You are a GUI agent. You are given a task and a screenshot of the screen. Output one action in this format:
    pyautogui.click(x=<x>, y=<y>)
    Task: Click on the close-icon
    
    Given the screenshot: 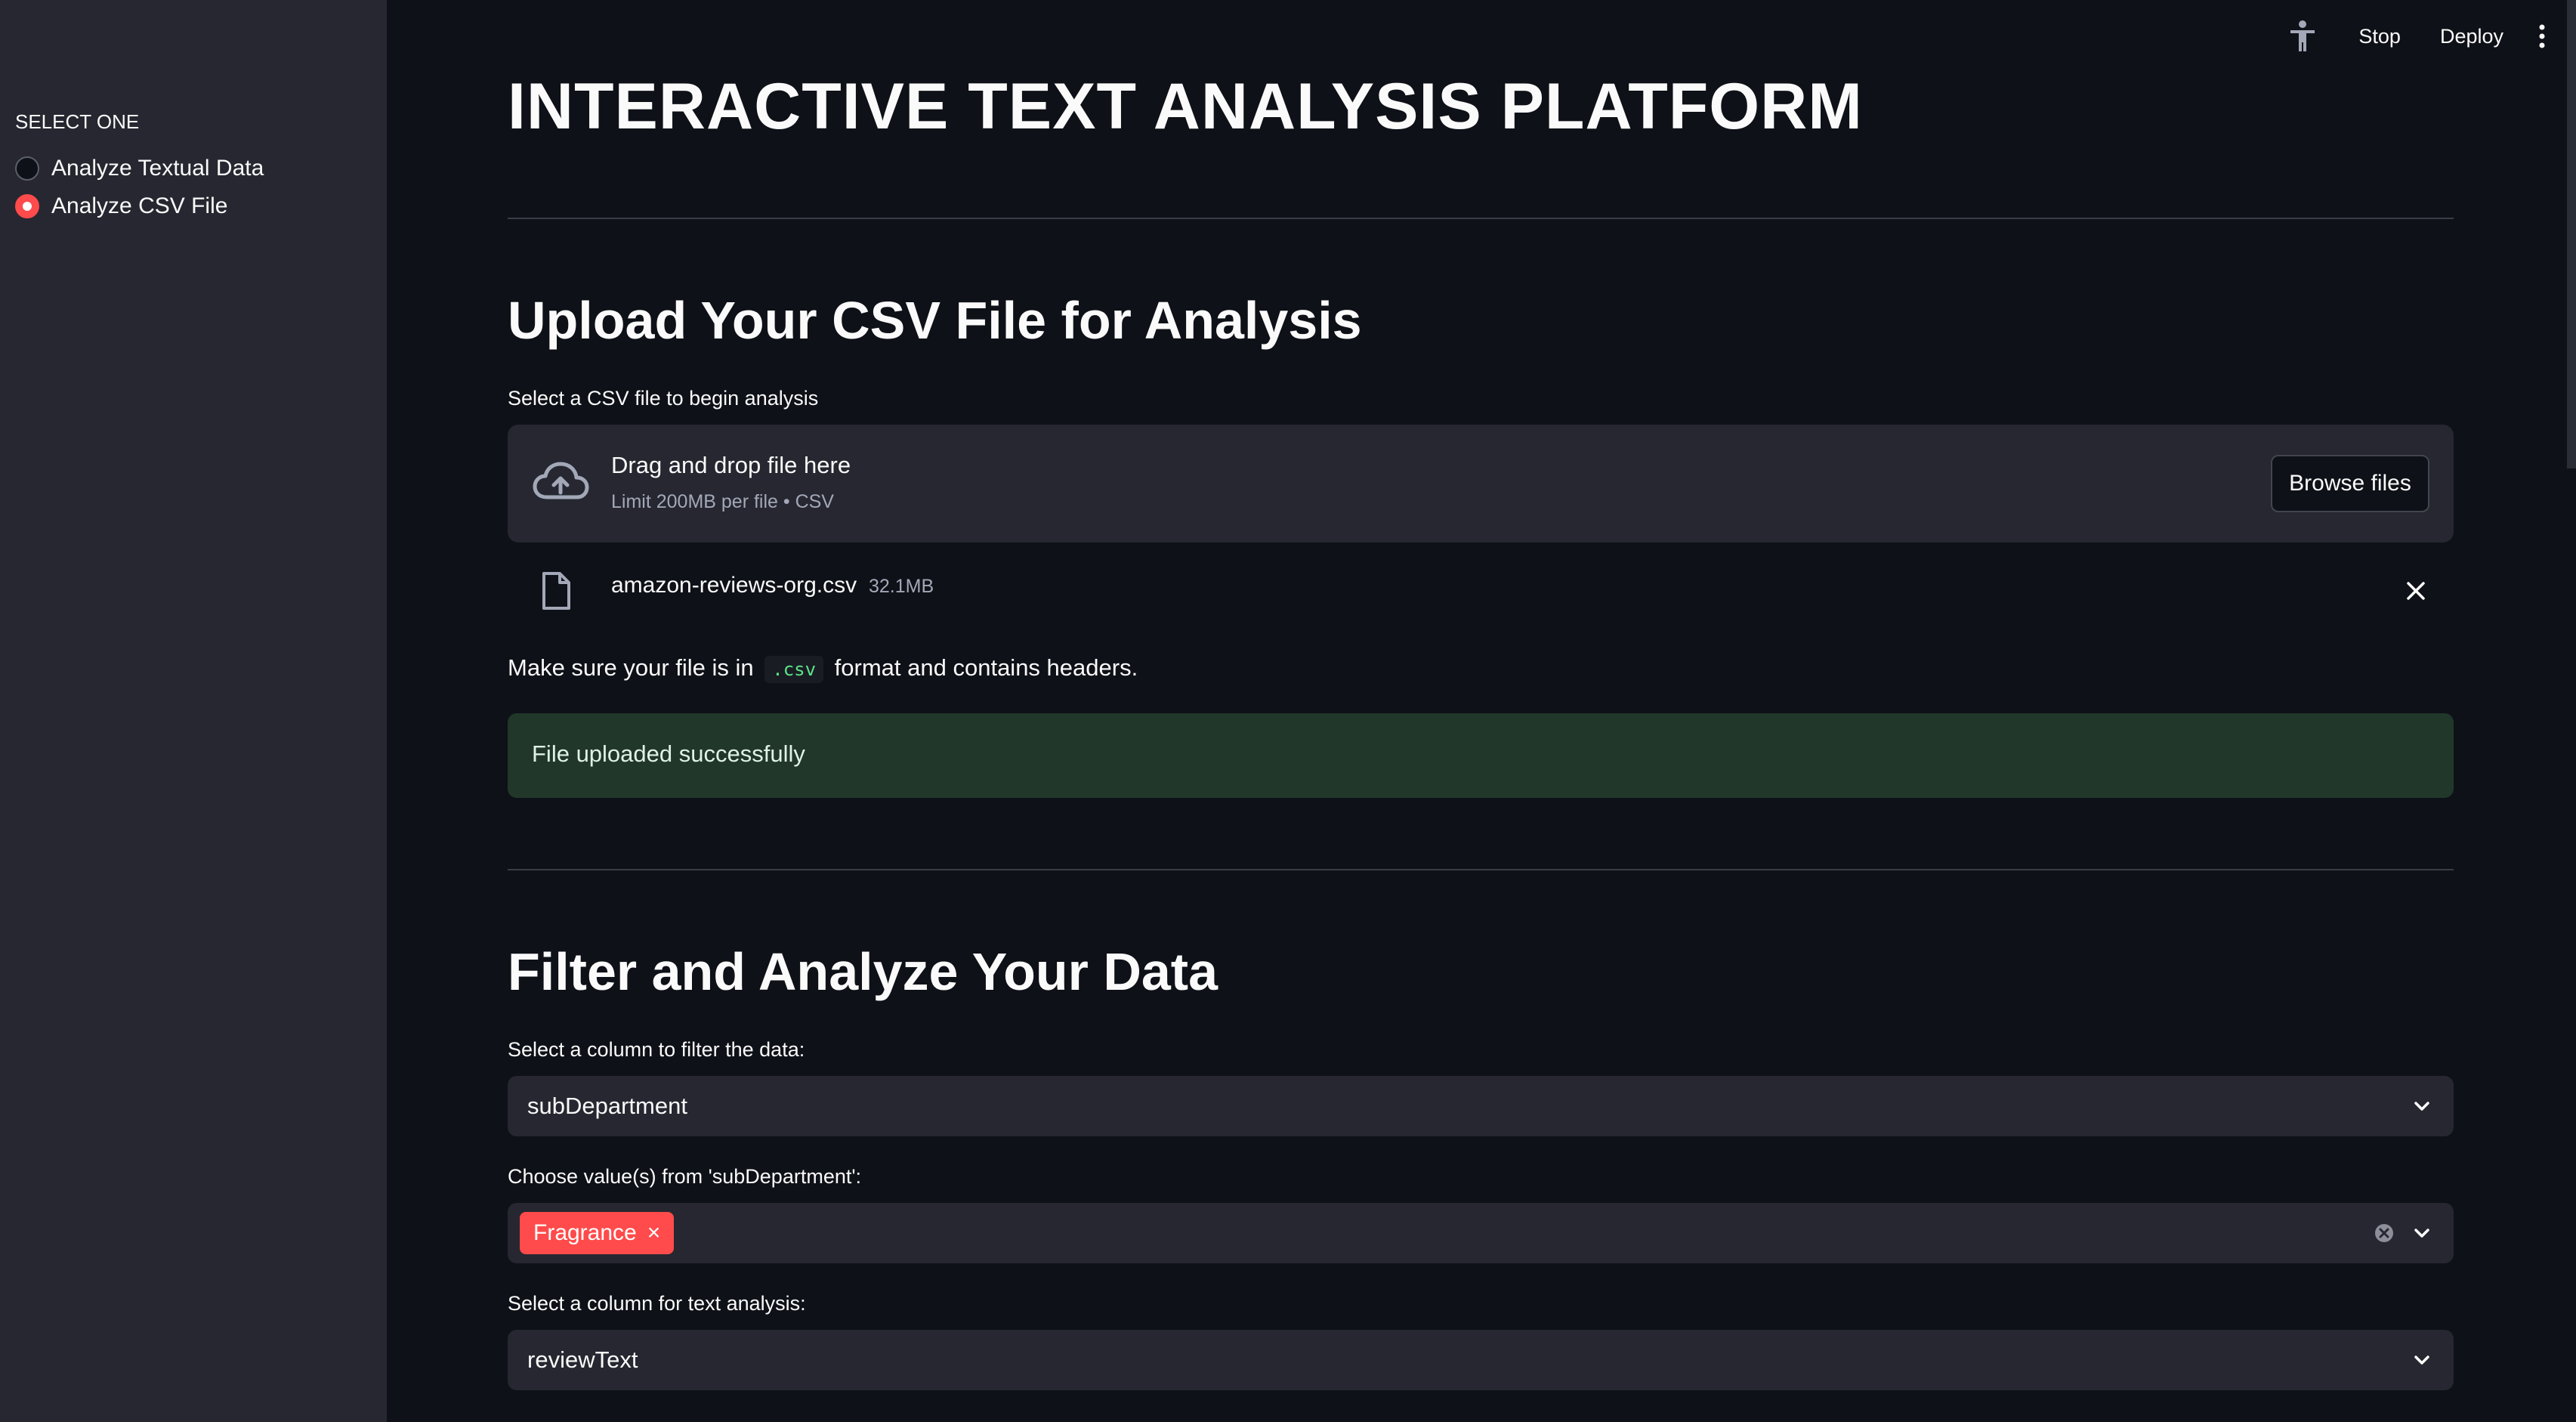 What is the action you would take?
    pyautogui.click(x=2415, y=590)
    